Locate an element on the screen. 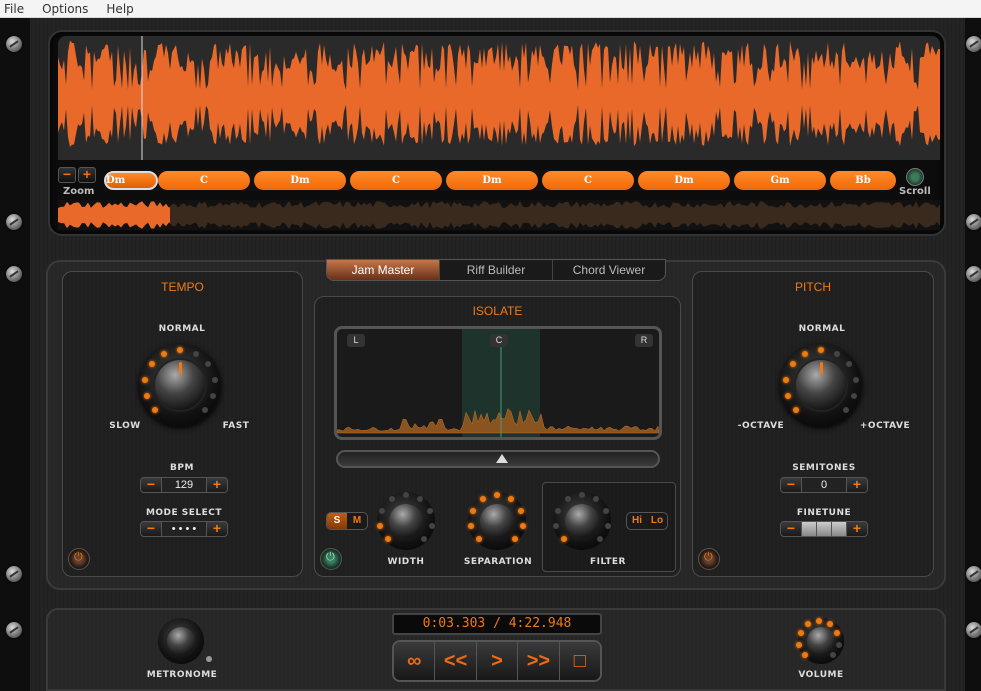 The height and width of the screenshot is (691, 981). rack-rail-left is located at coordinates (15, 354).